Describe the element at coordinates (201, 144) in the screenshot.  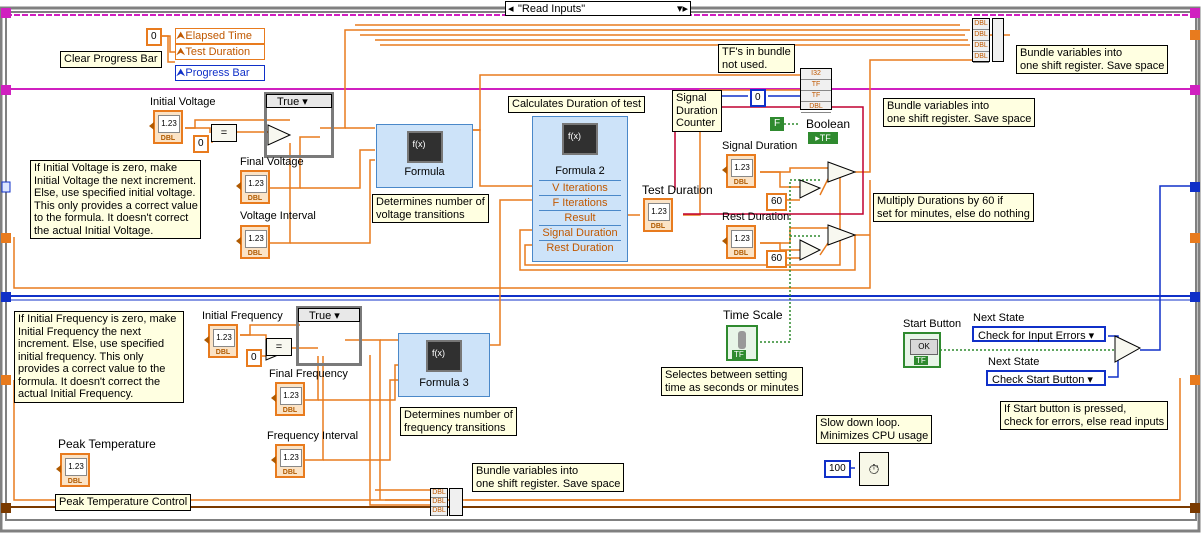
I see `zero-constant-voltage: 0` at that location.